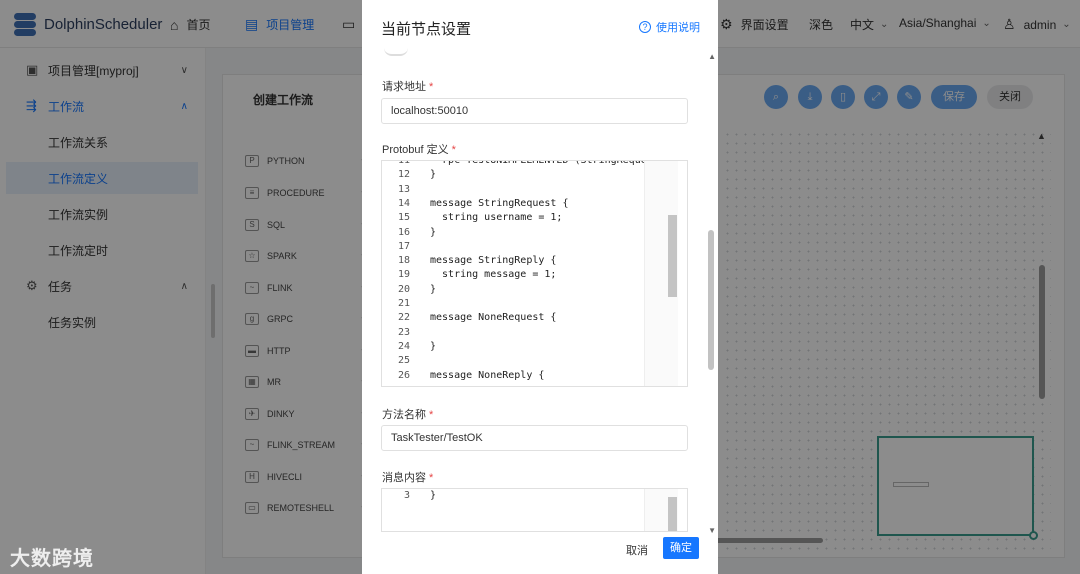 This screenshot has height=574, width=1080. What do you see at coordinates (403, 203) in the screenshot?
I see `line-number: 14` at bounding box center [403, 203].